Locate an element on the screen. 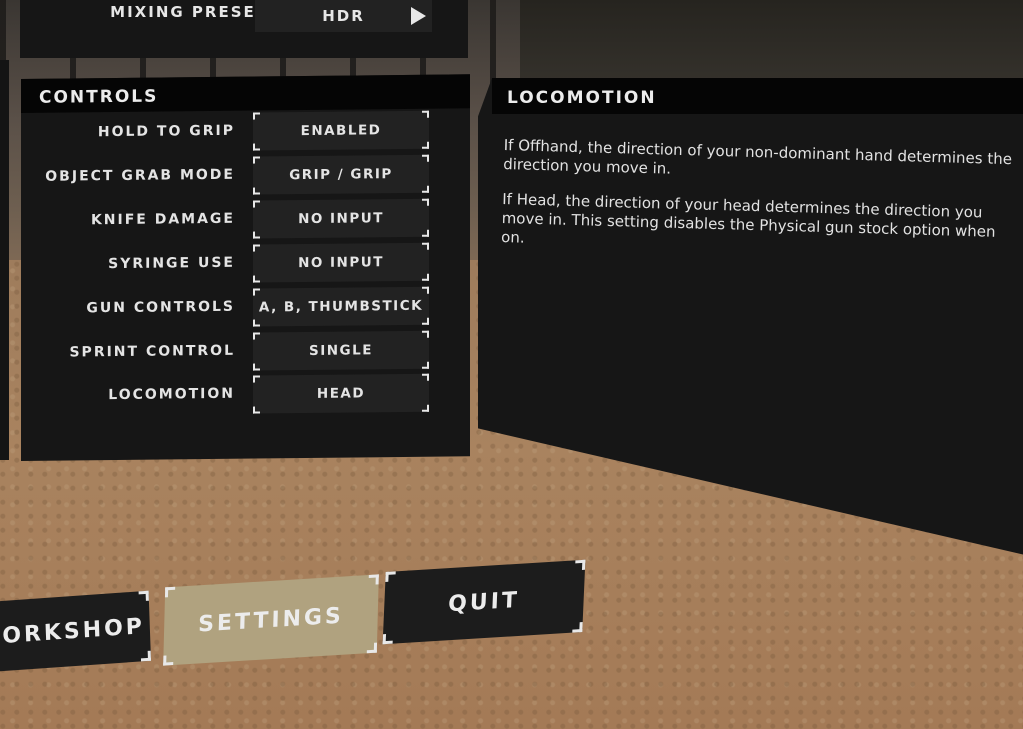 This screenshot has width=1023, height=729. setting-toggle-object-grab-mode: GRIP / GRIP is located at coordinates (341, 174).